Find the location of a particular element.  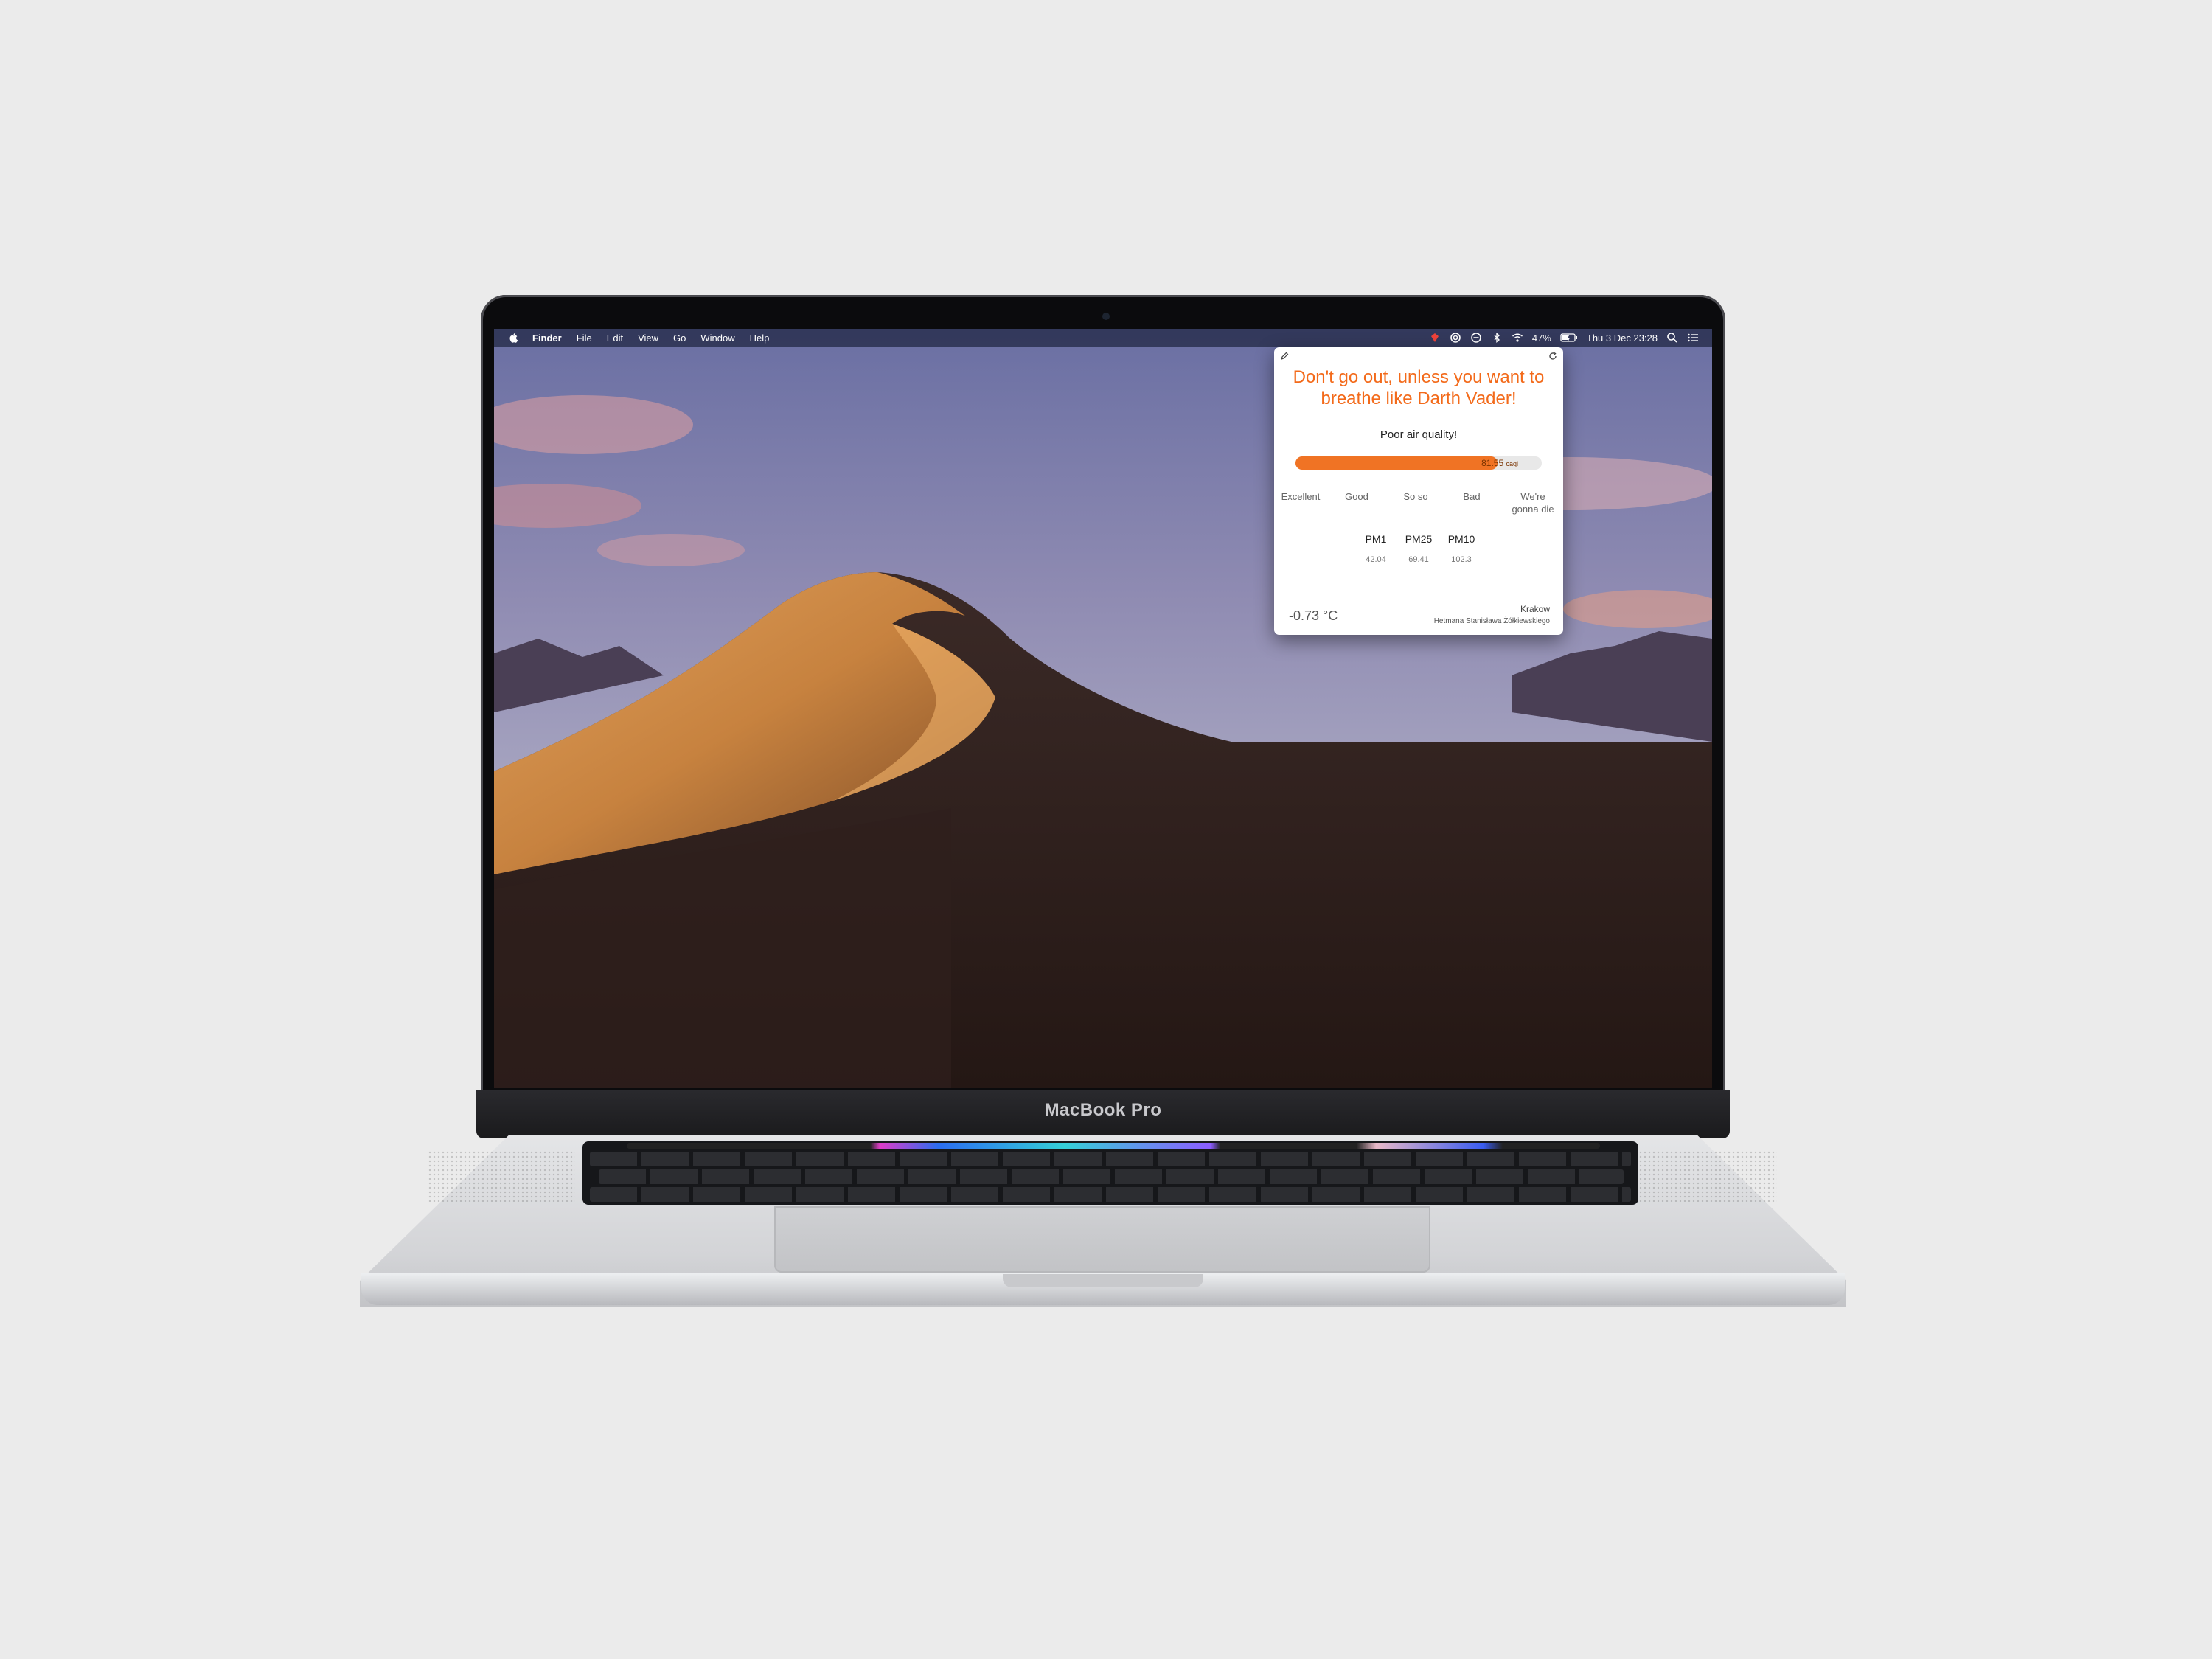

battery-percent: 47% is located at coordinates (1541, 338).